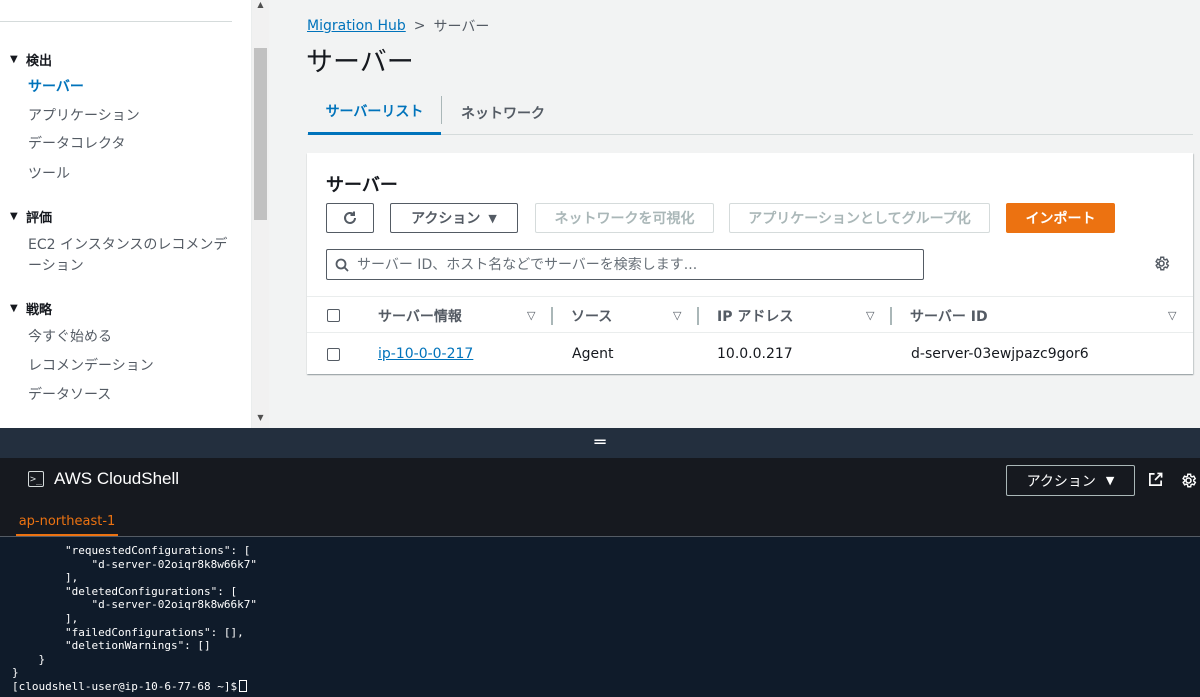 This screenshot has height=697, width=1200. I want to click on scroll-up-icon: ▲, so click(260, 4).